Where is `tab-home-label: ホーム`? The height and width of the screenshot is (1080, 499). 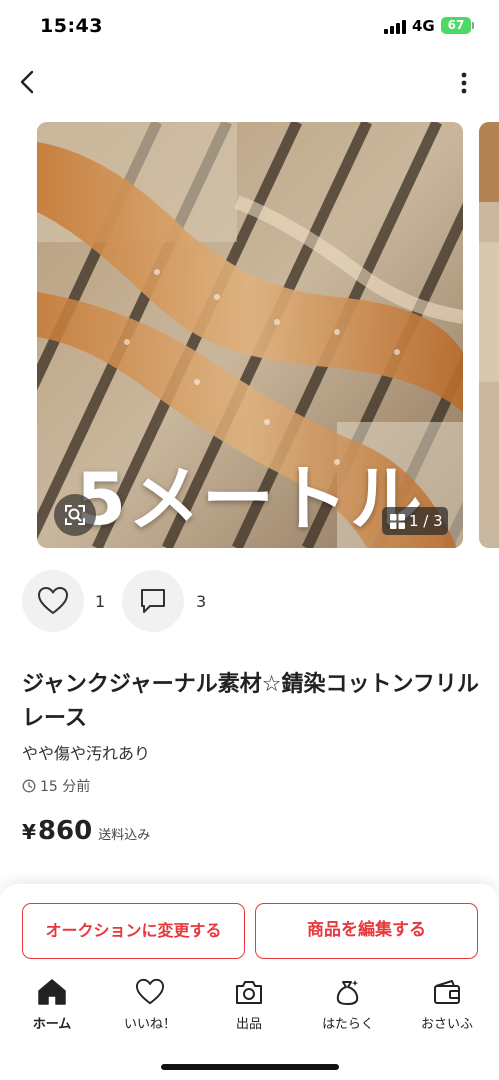
tab-home-label: ホーム is located at coordinates (52, 1024).